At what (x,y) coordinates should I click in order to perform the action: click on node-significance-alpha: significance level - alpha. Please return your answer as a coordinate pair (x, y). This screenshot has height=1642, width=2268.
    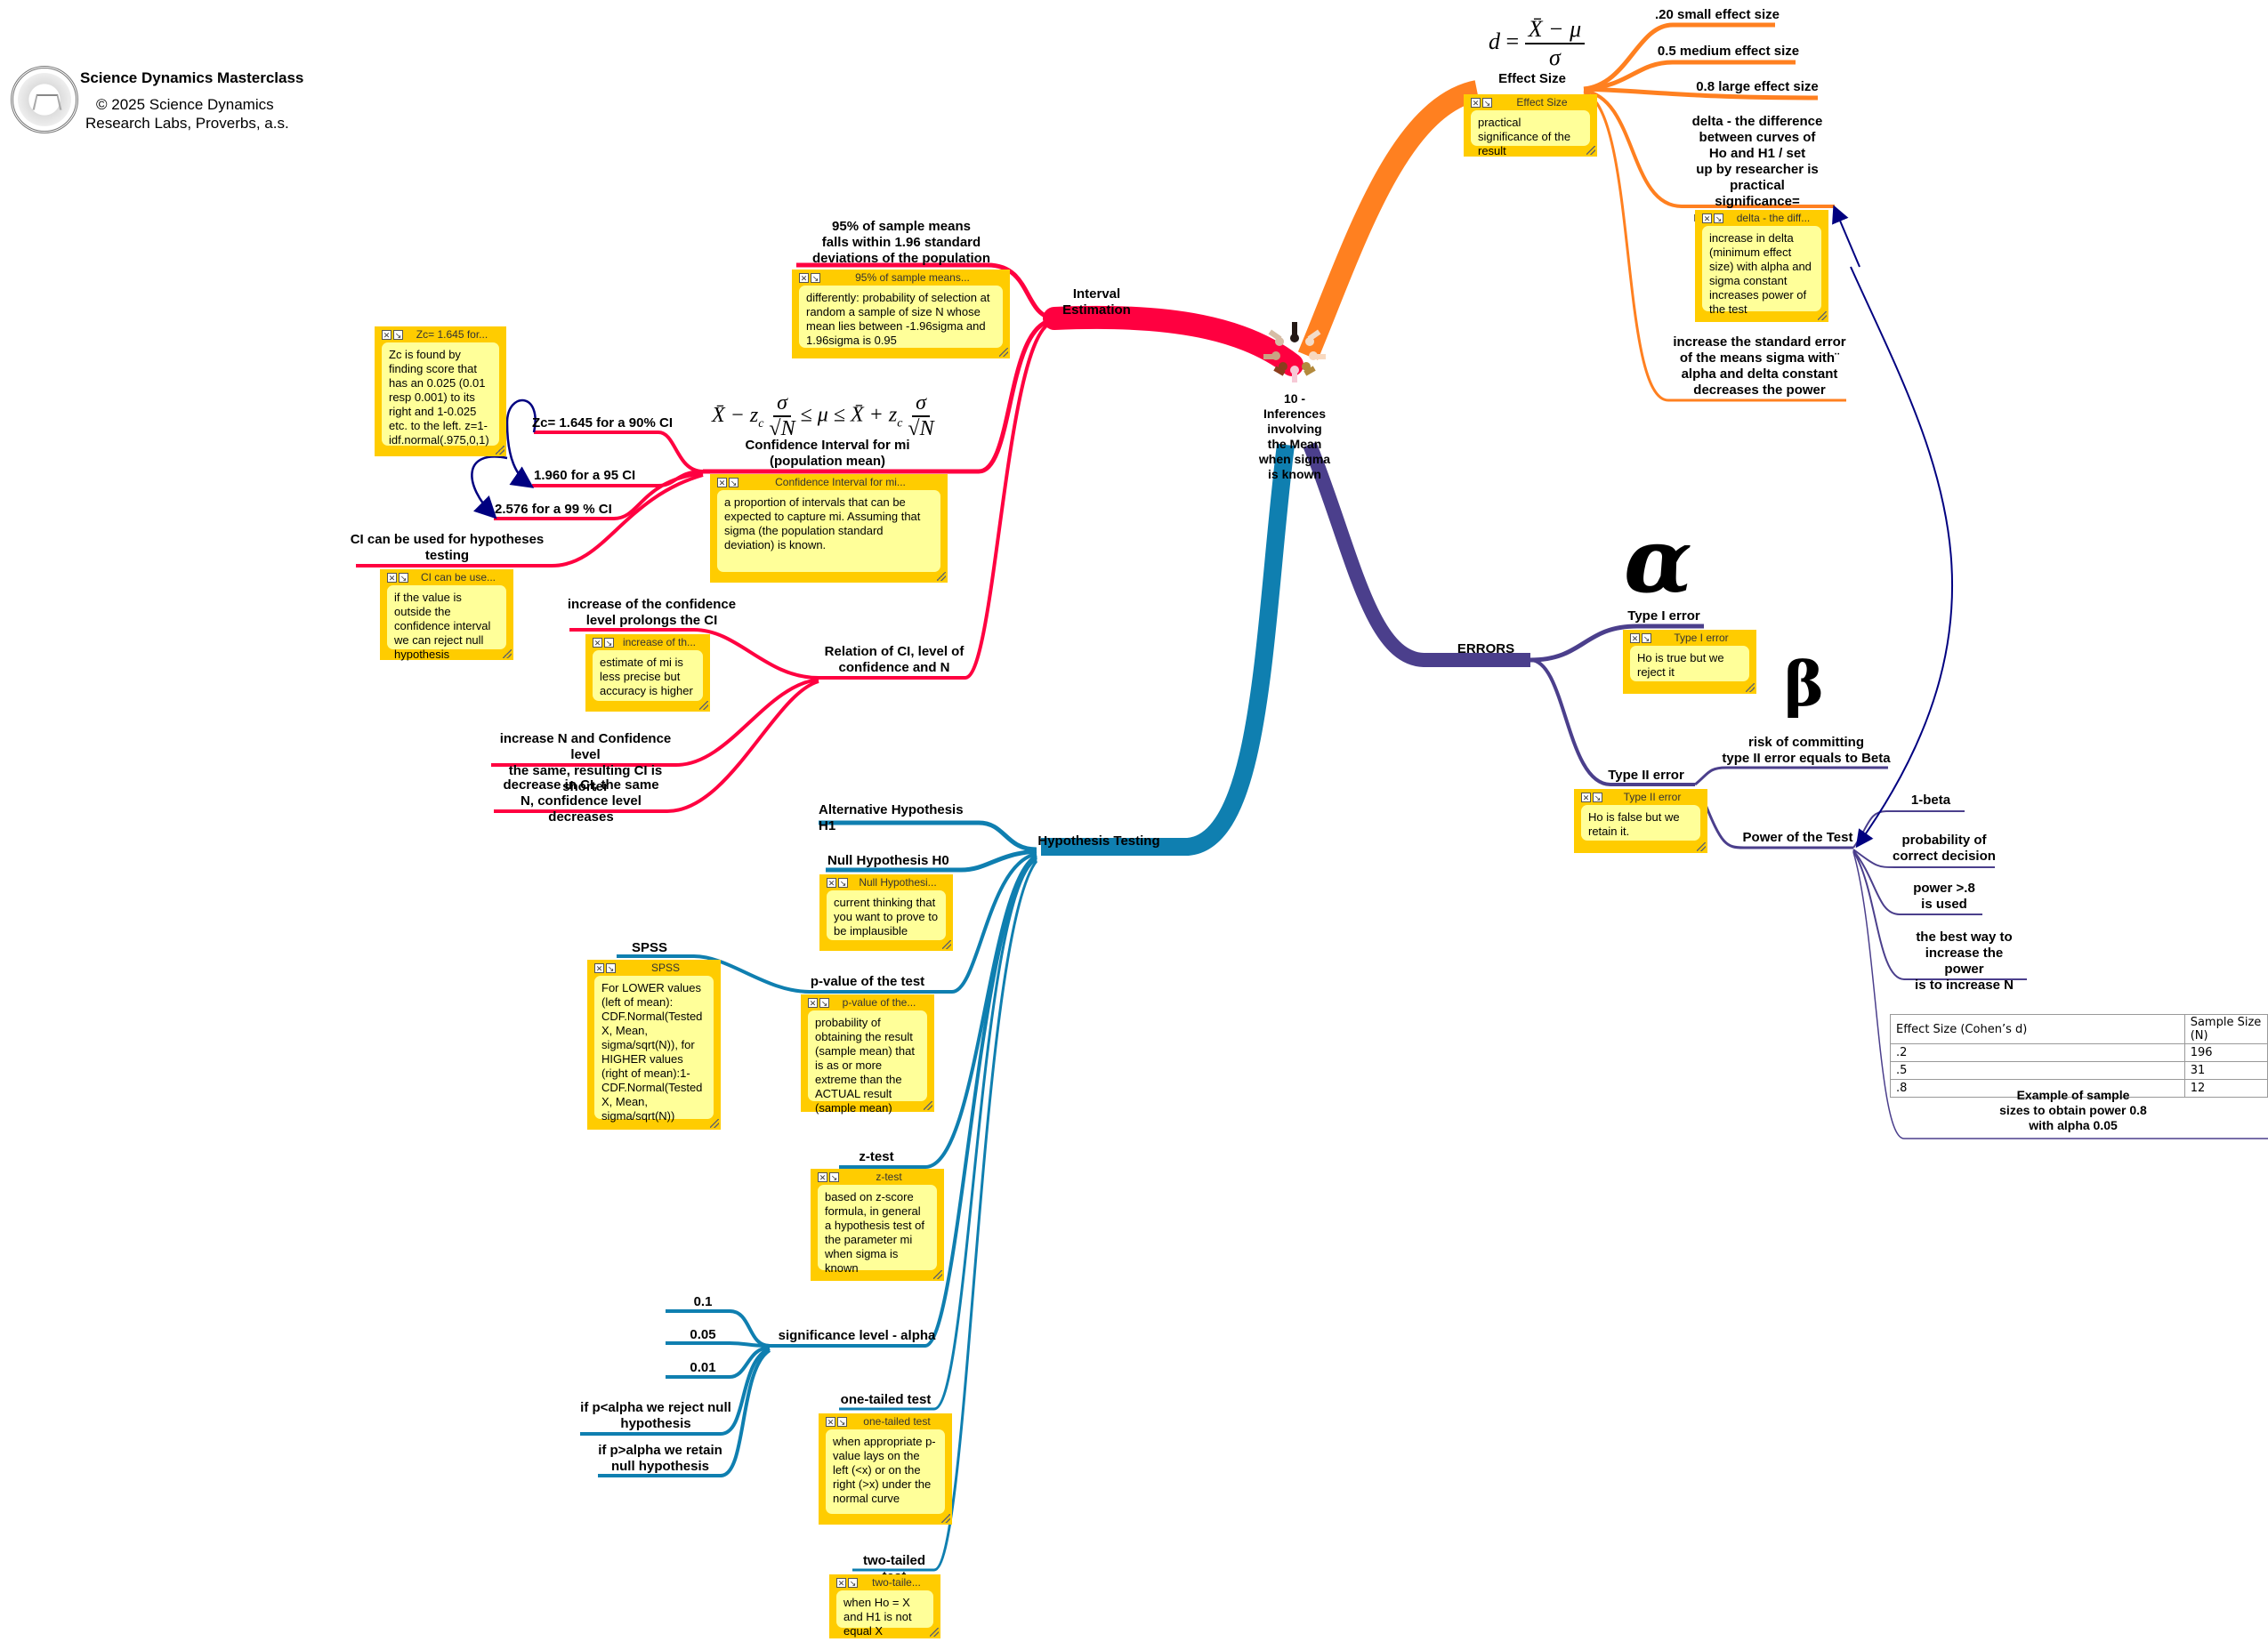
    Looking at the image, I should click on (857, 1336).